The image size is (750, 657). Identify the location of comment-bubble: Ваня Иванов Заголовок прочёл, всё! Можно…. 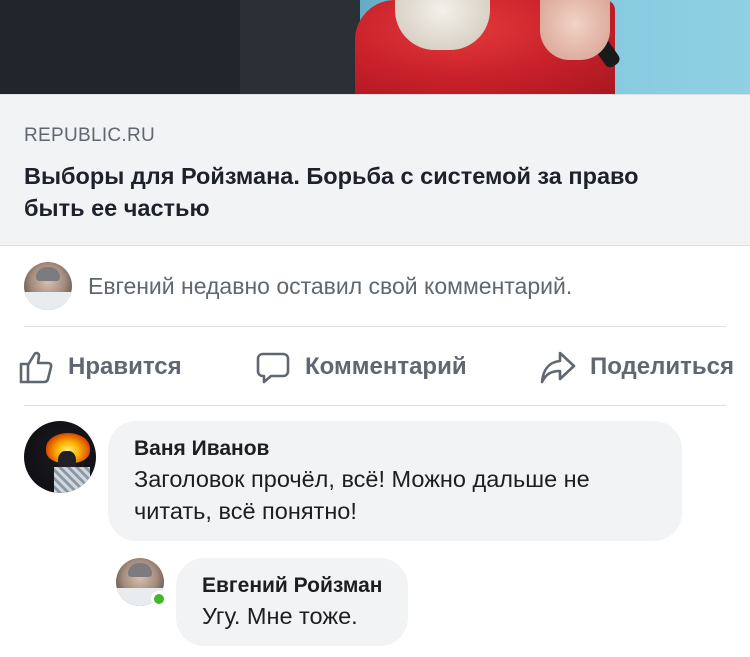
(395, 481).